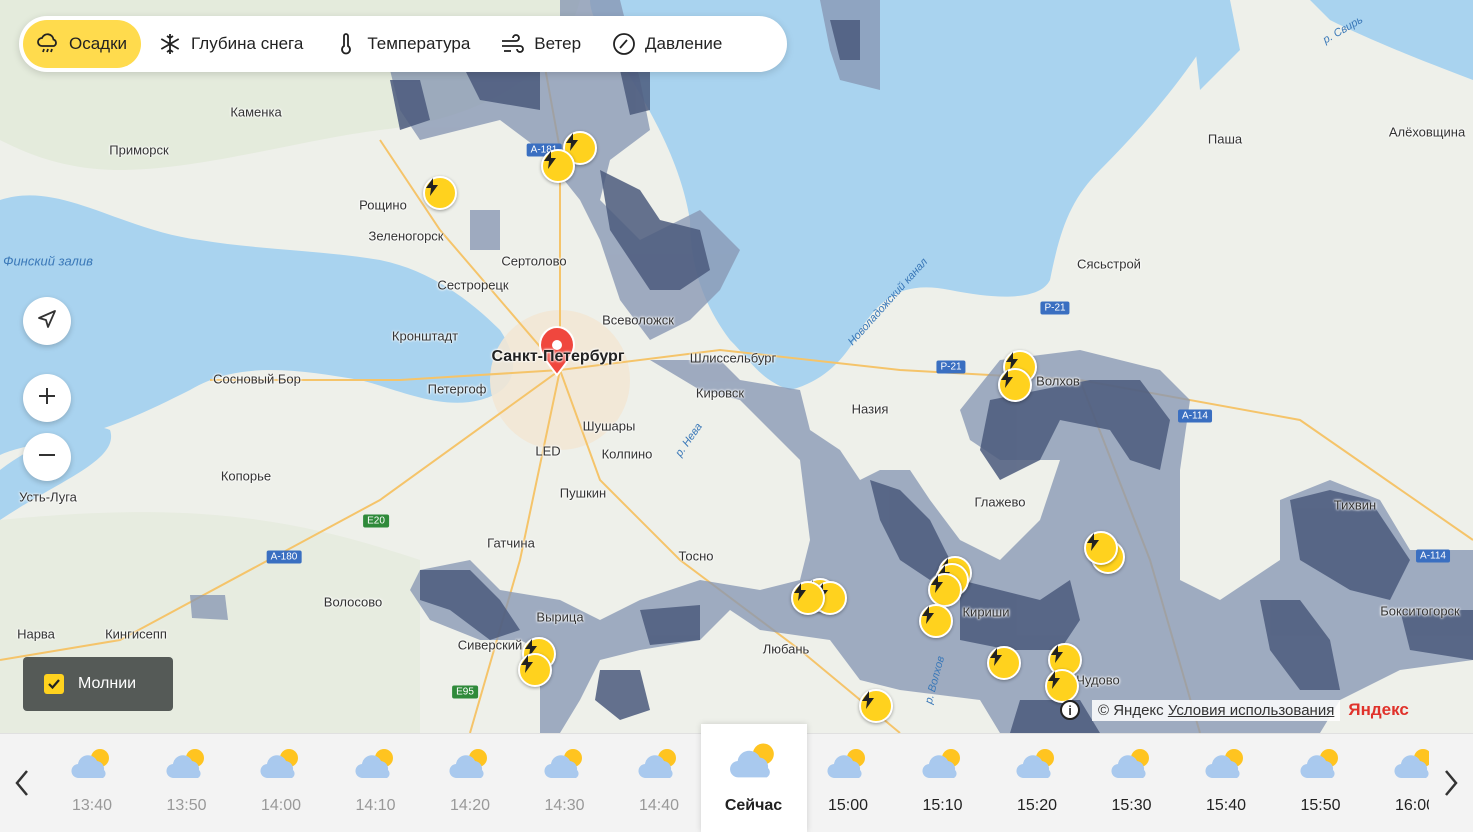  What do you see at coordinates (457, 389) in the screenshot?
I see `place-label: Петергоф` at bounding box center [457, 389].